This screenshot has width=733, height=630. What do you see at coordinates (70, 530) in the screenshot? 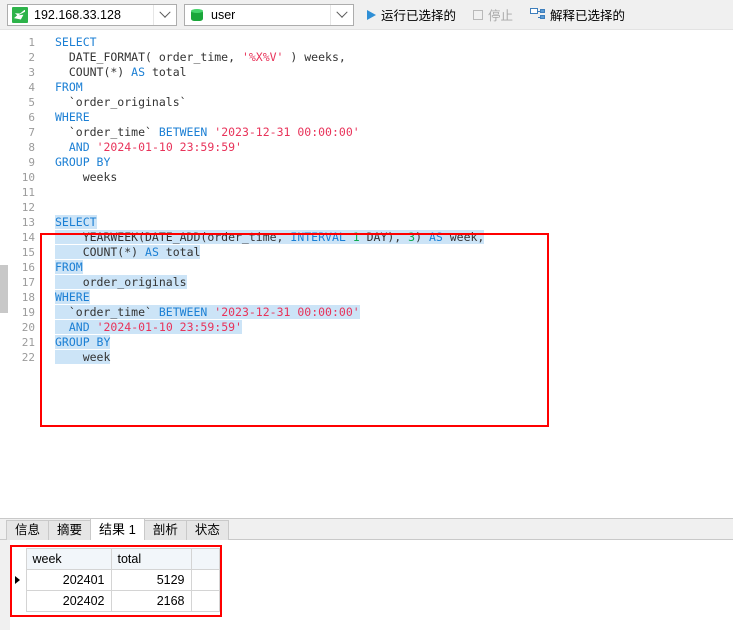
I see `tab-1: 摘要` at bounding box center [70, 530].